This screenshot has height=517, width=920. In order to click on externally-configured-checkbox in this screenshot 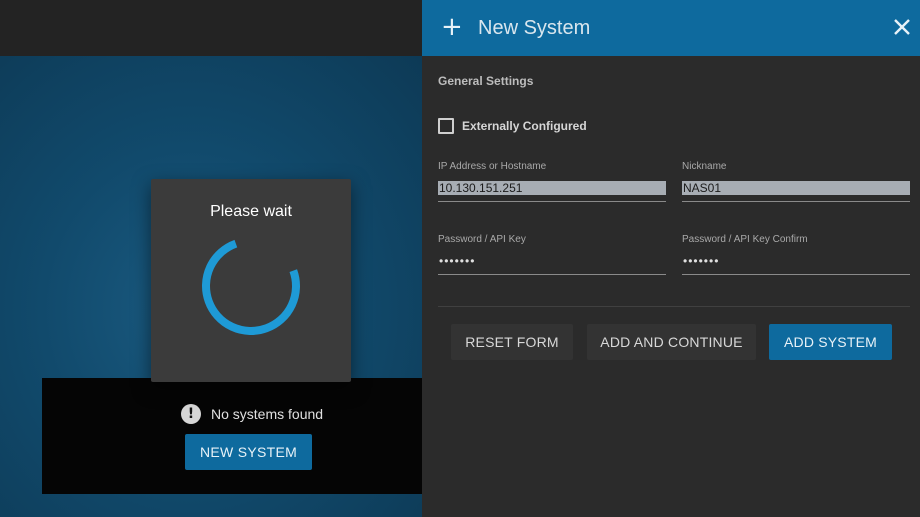, I will do `click(446, 126)`.